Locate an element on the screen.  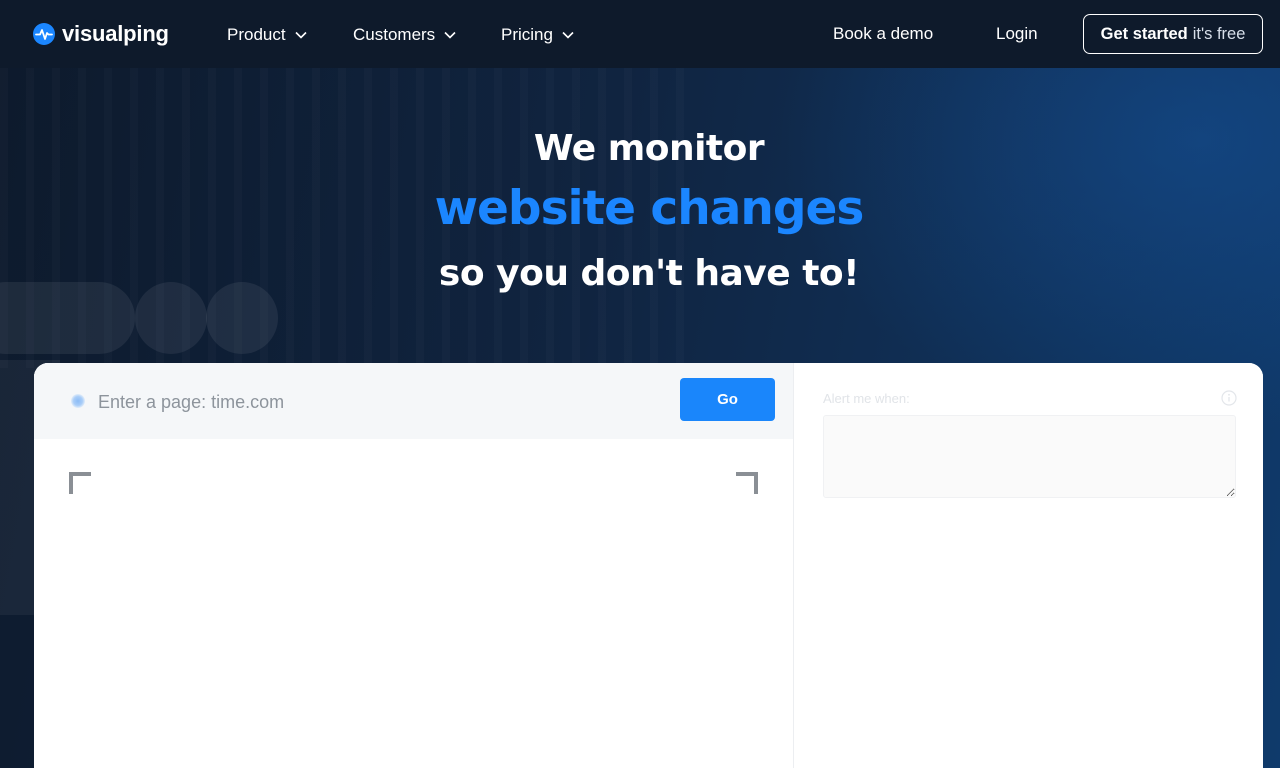
cta-strong-label: Get started is located at coordinates (1144, 33).